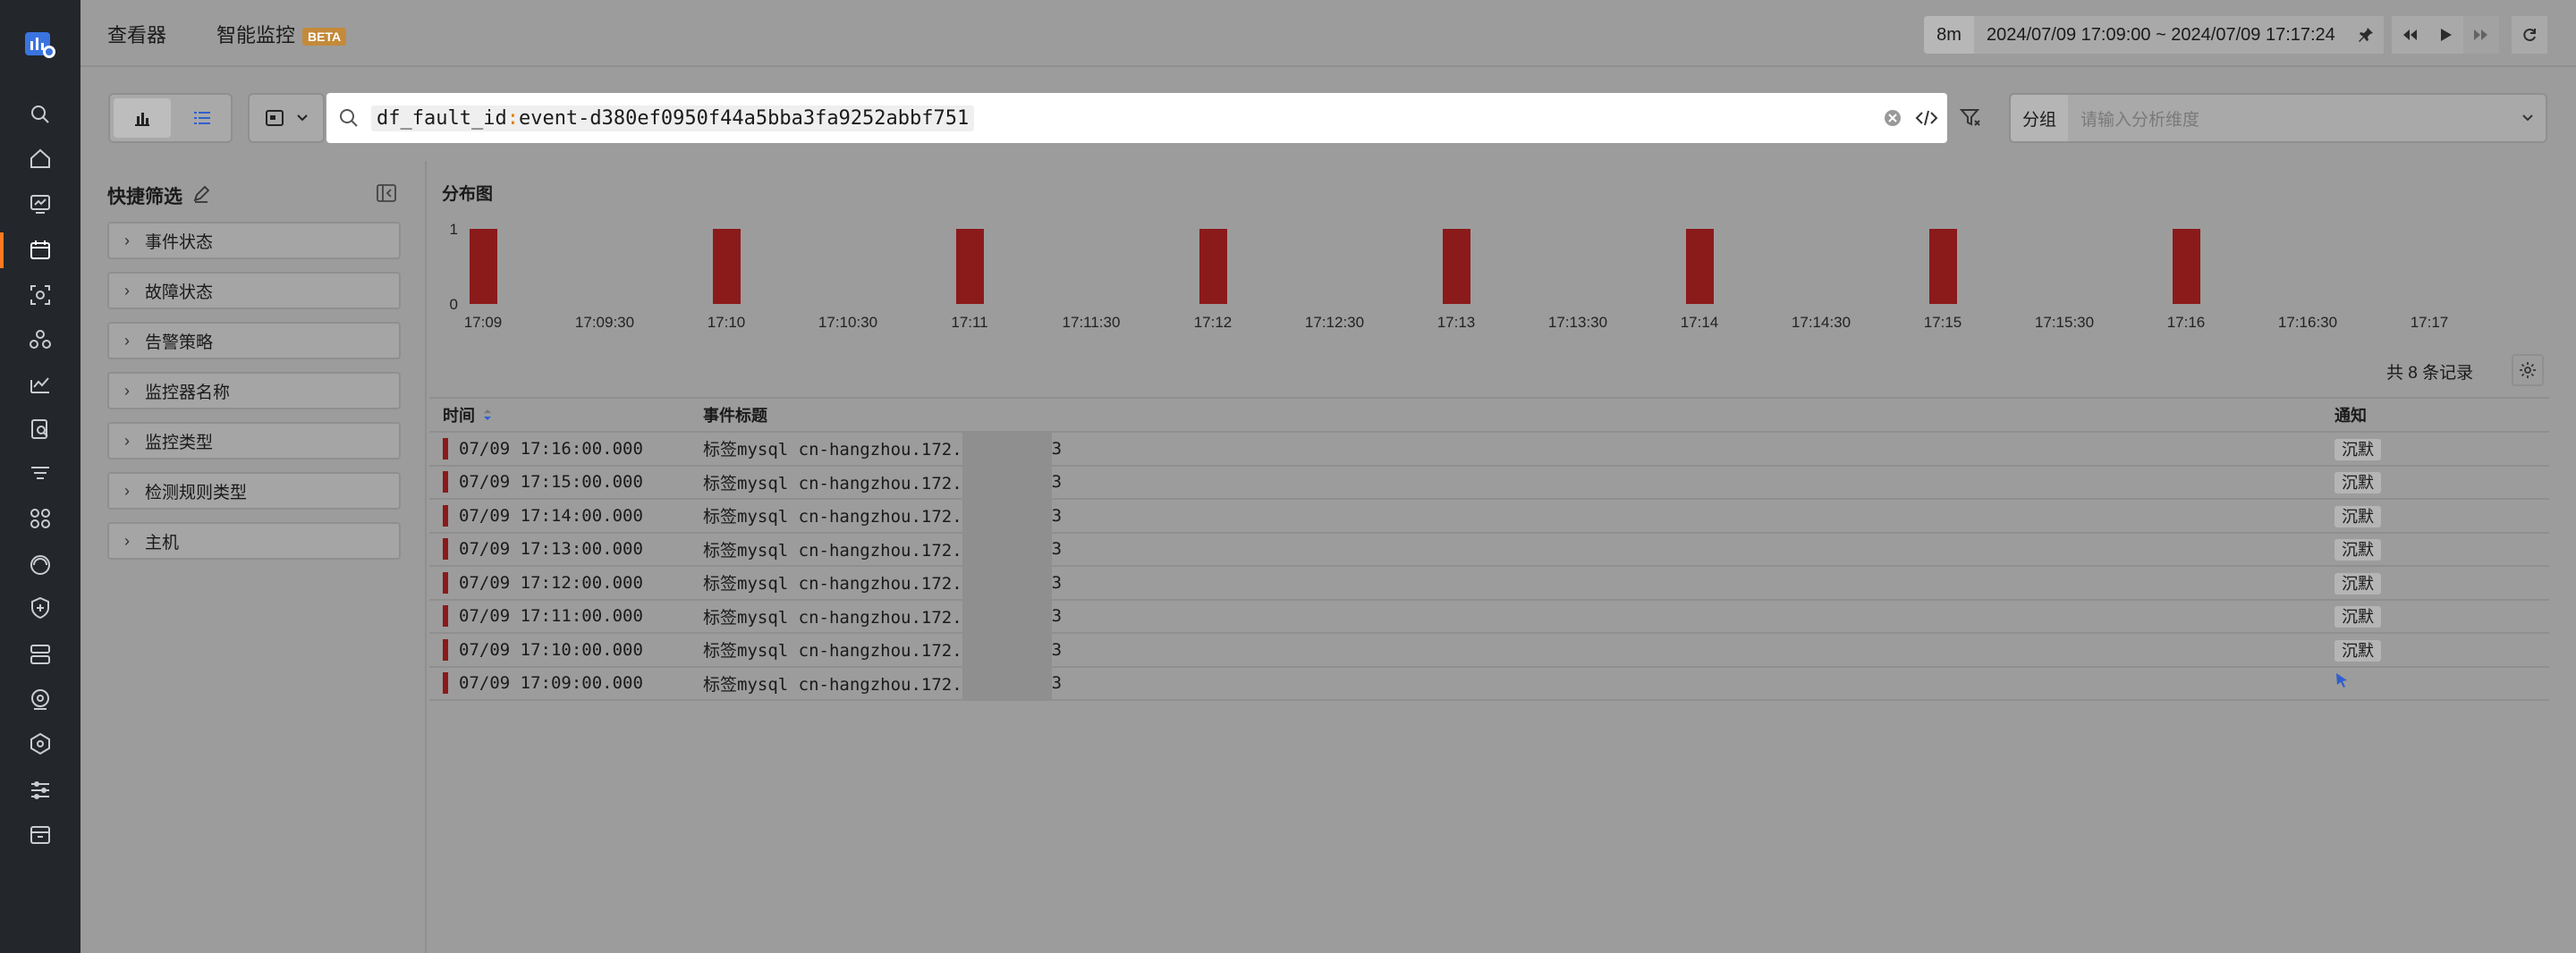 This screenshot has width=2576, height=953. Describe the element at coordinates (445, 683) in the screenshot. I see `severity-bar` at that location.